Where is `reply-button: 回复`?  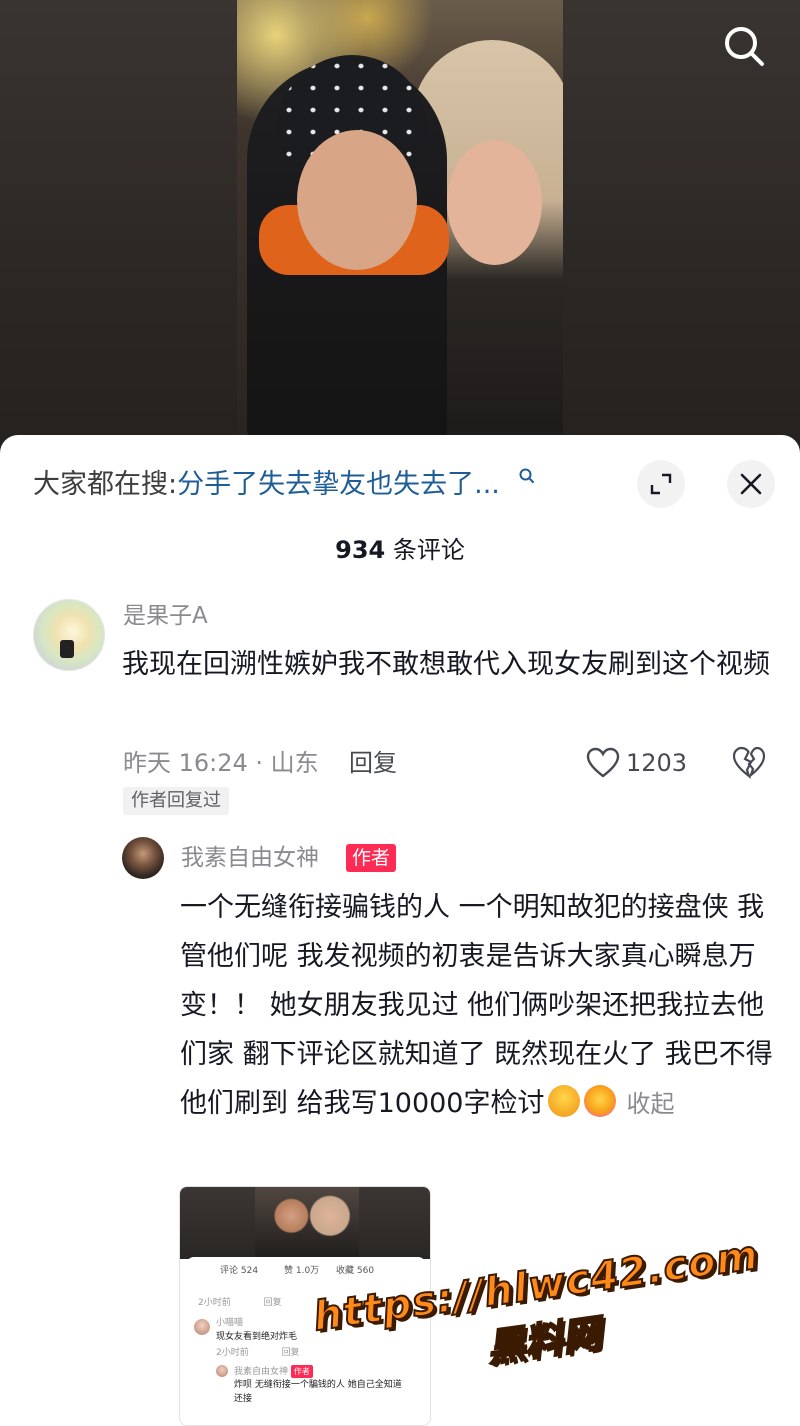 reply-button: 回复 is located at coordinates (373, 763).